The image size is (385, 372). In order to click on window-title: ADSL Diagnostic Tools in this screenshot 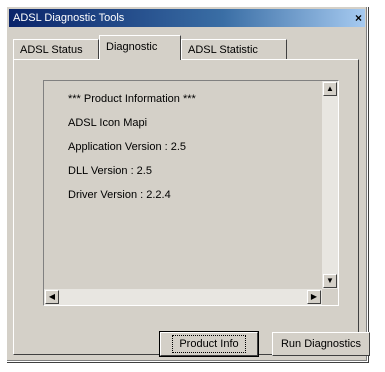, I will do `click(69, 18)`.